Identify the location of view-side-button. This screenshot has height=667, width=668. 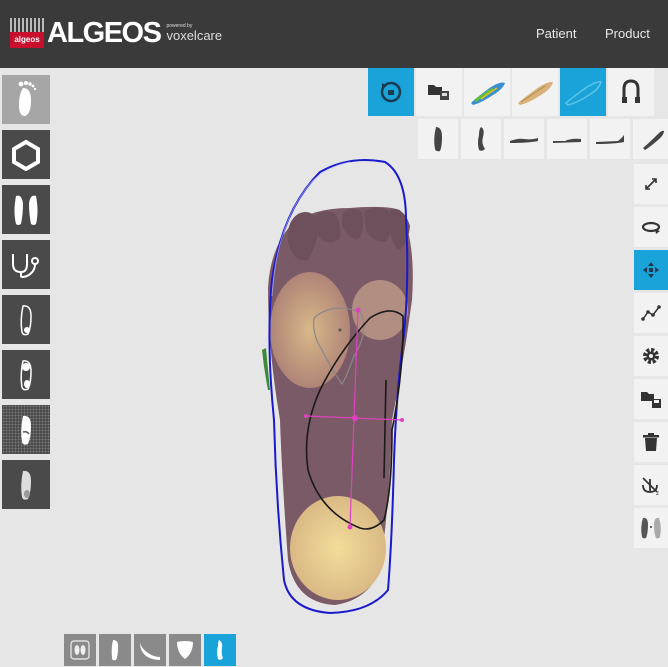
(481, 139).